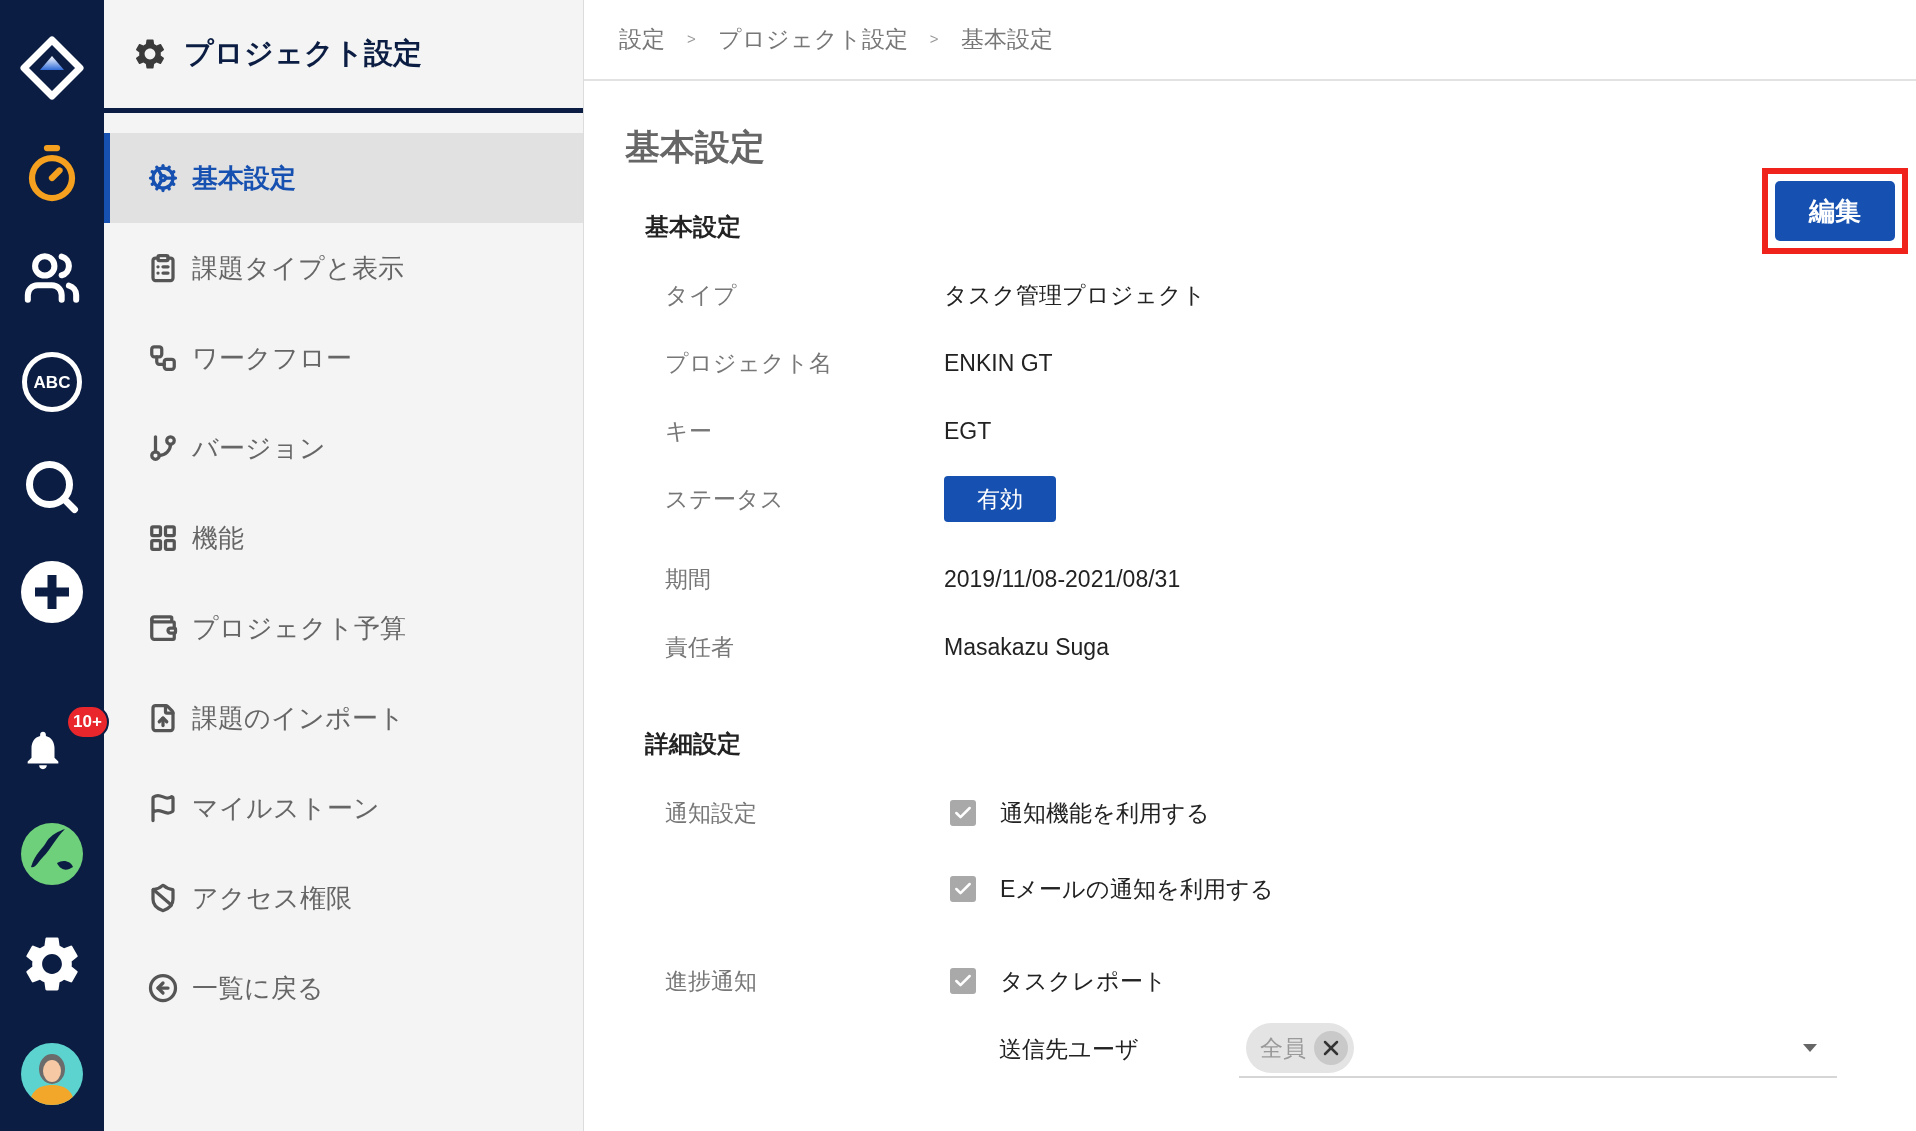 The width and height of the screenshot is (1916, 1131). What do you see at coordinates (163, 718) in the screenshot?
I see `file-upload-icon` at bounding box center [163, 718].